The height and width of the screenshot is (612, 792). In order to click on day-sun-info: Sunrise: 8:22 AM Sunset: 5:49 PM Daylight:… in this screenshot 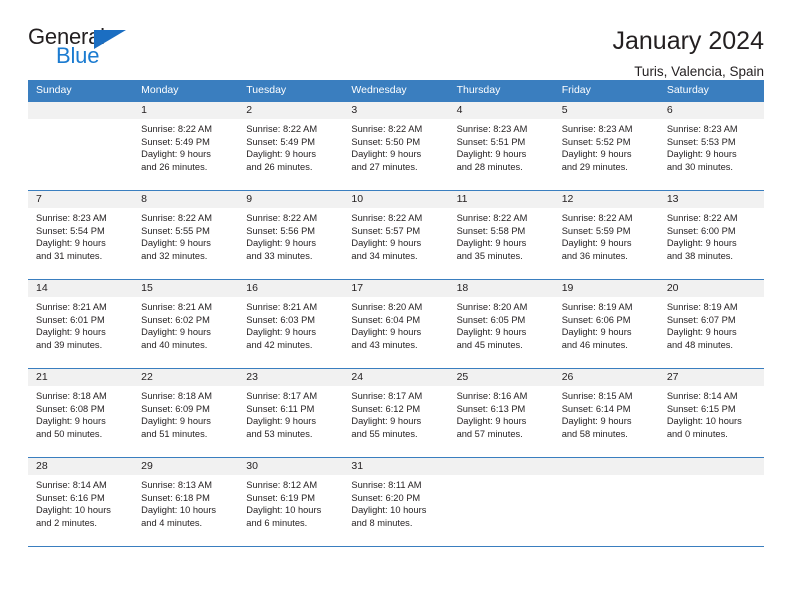, I will do `click(185, 146)`.